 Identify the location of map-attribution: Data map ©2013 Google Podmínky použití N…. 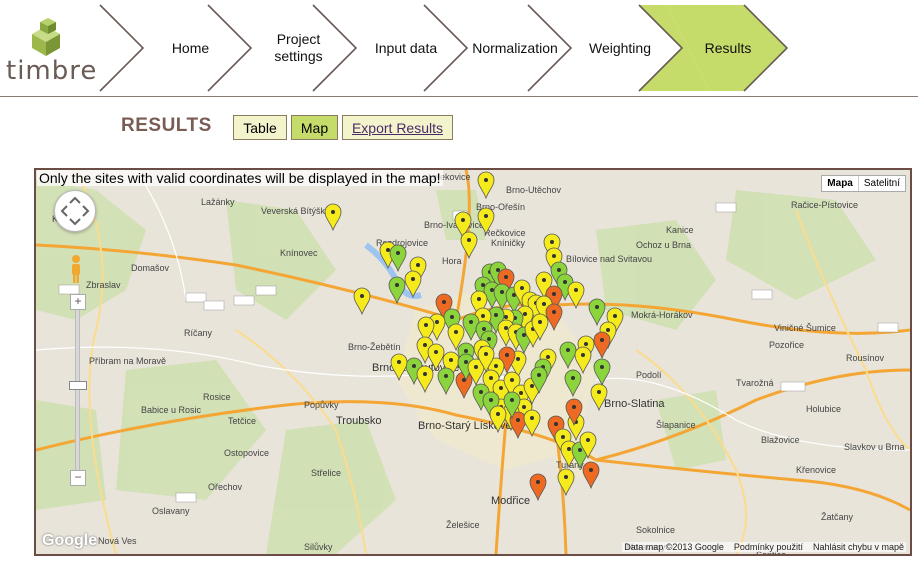
(764, 547).